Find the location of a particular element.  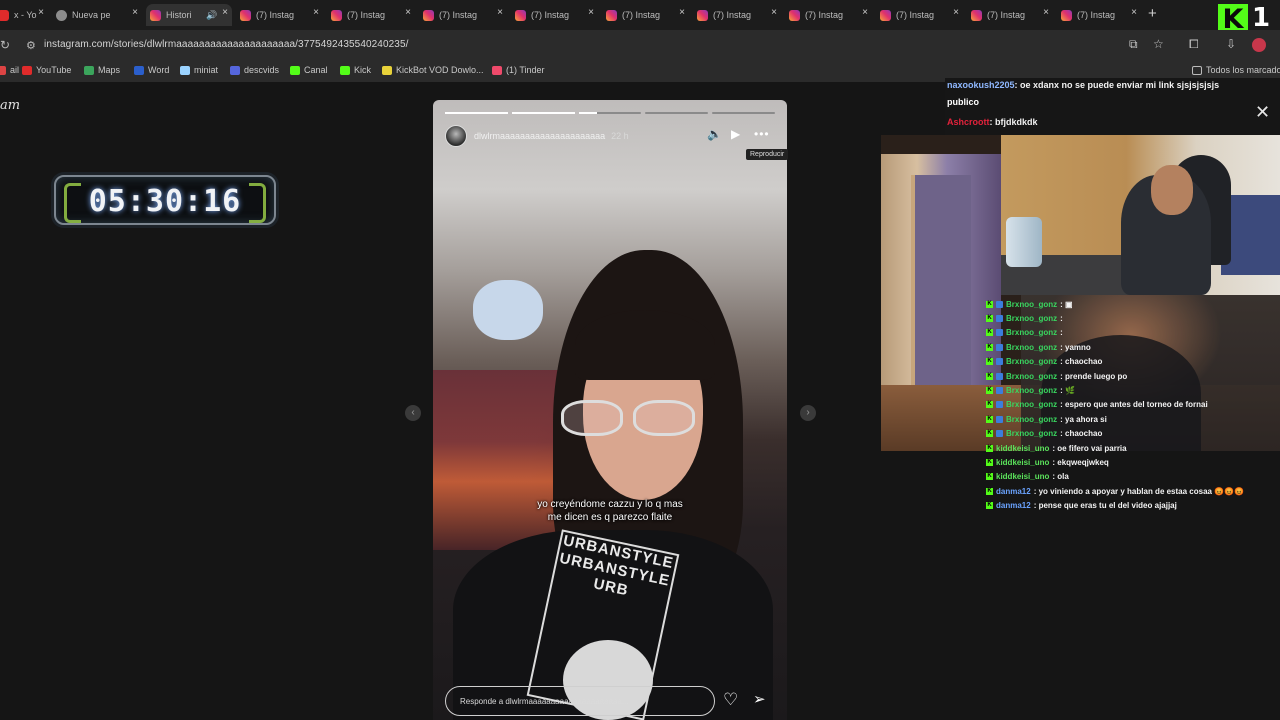

play-icon: ▶ is located at coordinates (735, 134).